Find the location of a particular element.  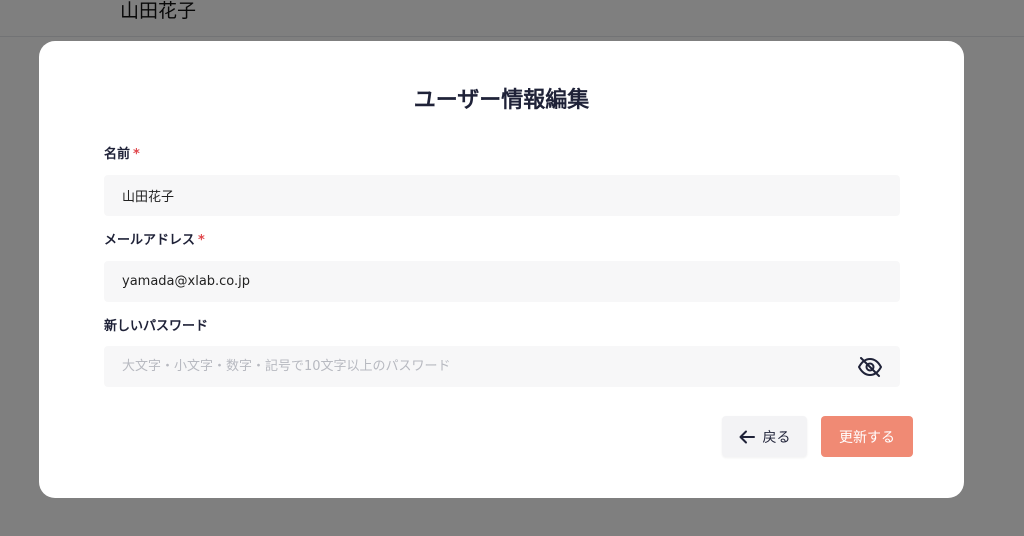

password-label: 新しいパスワード is located at coordinates (156, 327).